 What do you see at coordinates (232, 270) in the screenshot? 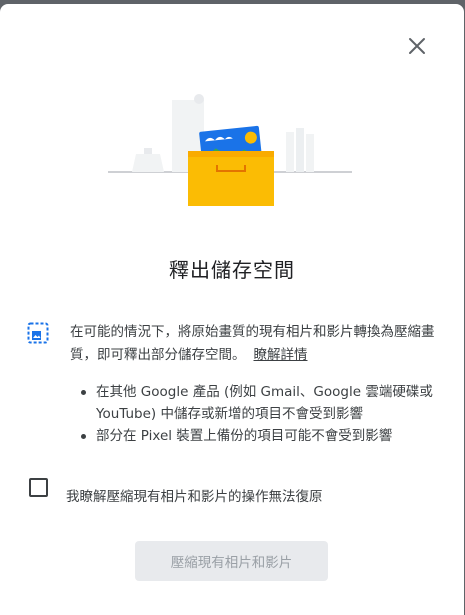
I see `dialog-title: 釋出儲存空間` at bounding box center [232, 270].